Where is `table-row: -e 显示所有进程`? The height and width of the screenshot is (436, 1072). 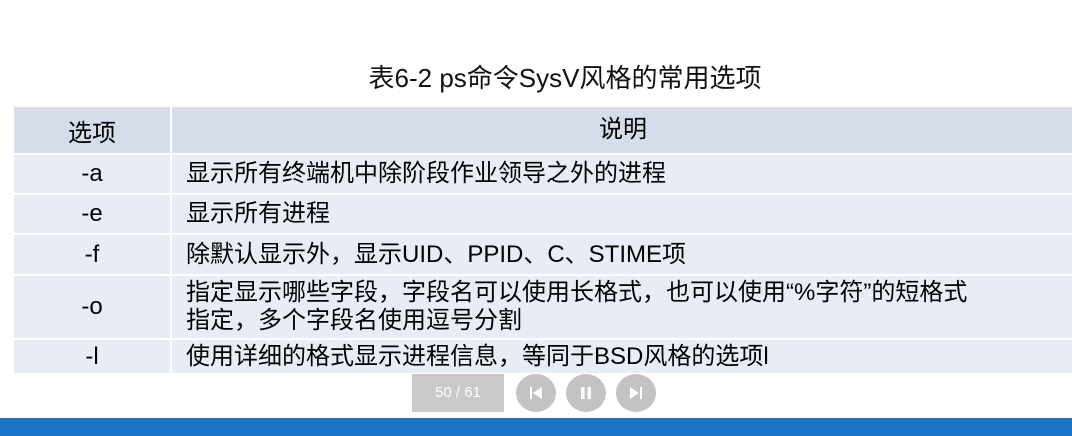
table-row: -e 显示所有进程 is located at coordinates (543, 214).